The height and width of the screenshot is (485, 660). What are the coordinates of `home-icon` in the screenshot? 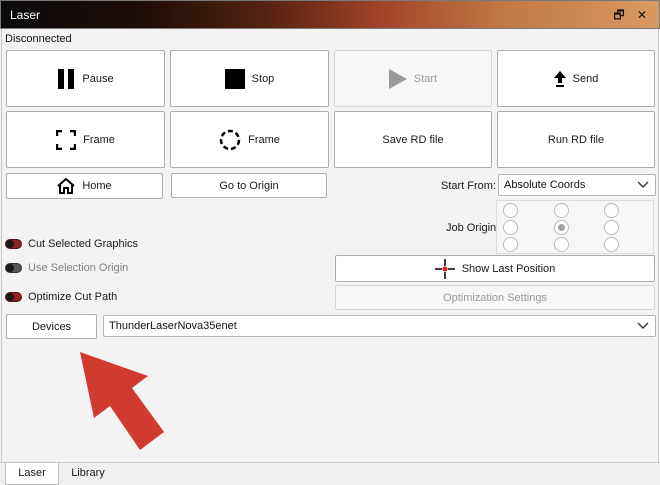 It's located at (66, 186).